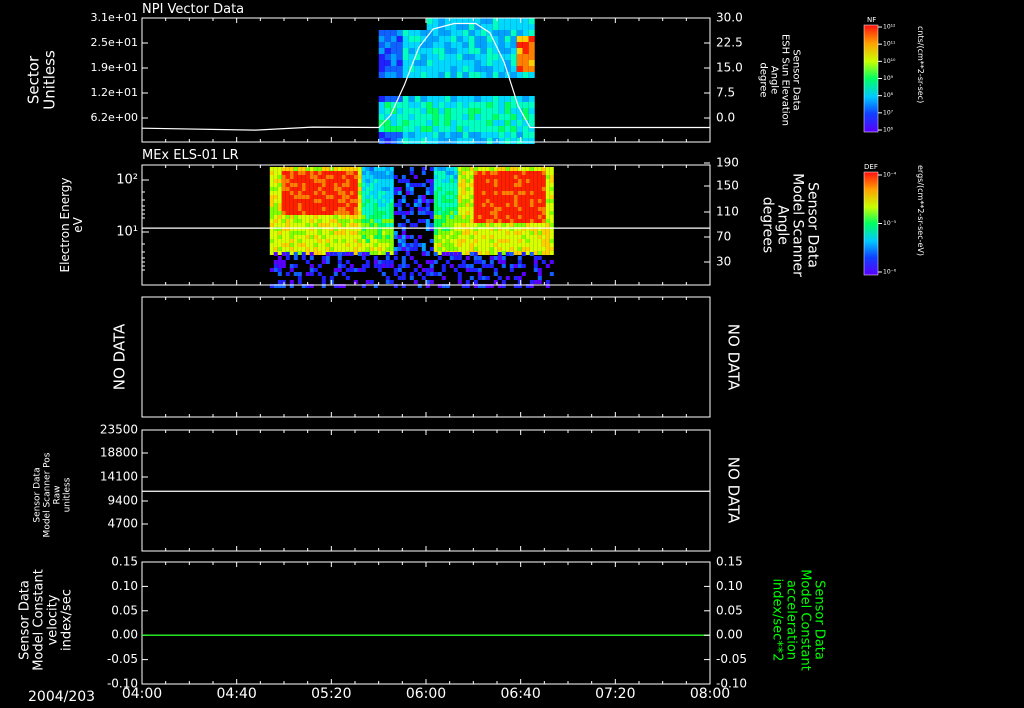  What do you see at coordinates (120, 356) in the screenshot?
I see `axis-label-line: NO DATA` at bounding box center [120, 356].